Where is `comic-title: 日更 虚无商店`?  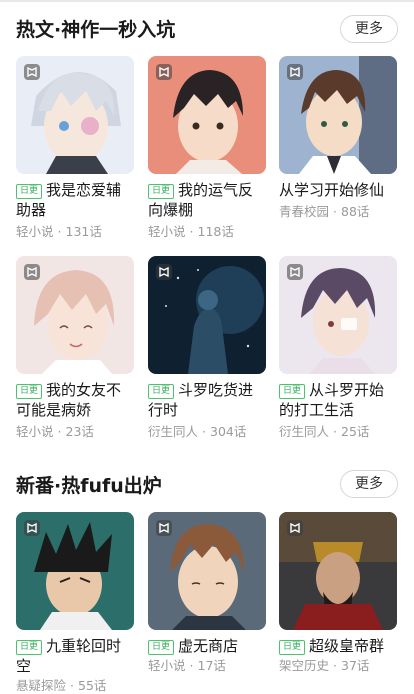
comic-title: 日更 虚无商店 is located at coordinates (207, 646).